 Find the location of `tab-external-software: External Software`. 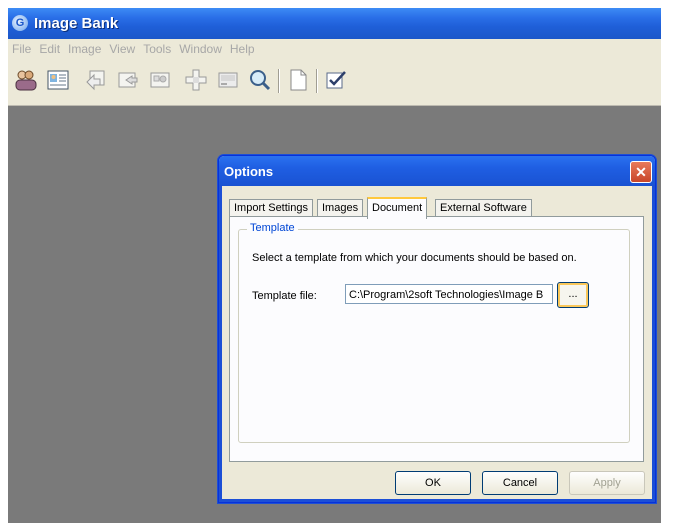

tab-external-software: External Software is located at coordinates (483, 208).